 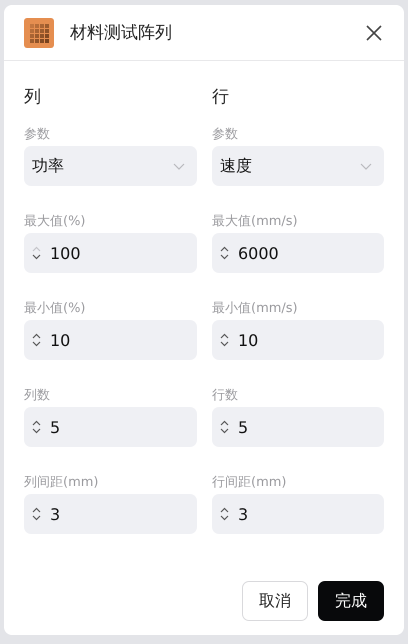 I want to click on section-heading: 行, so click(x=221, y=97).